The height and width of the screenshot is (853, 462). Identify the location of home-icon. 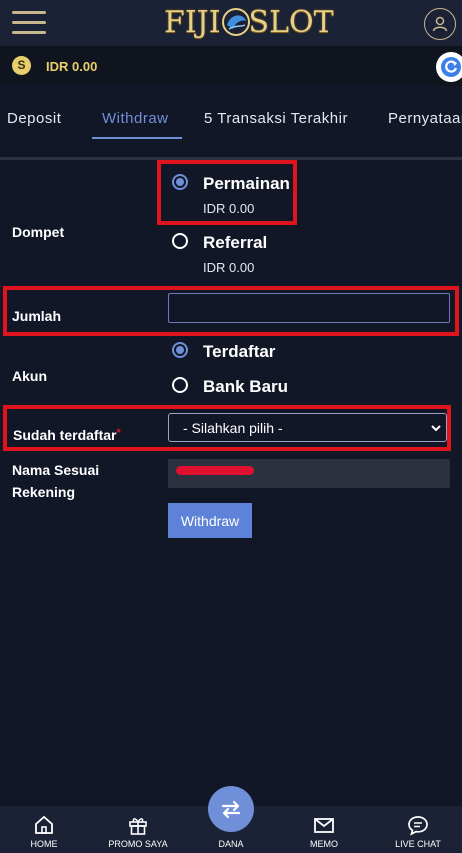
(44, 824).